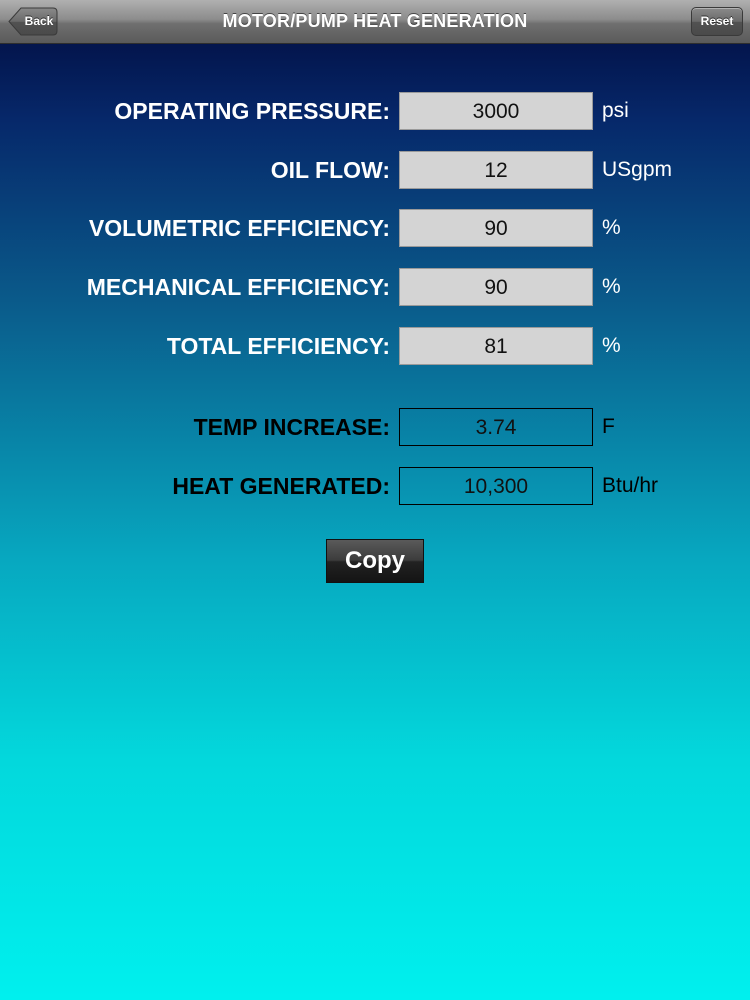  Describe the element at coordinates (239, 228) in the screenshot. I see `volumetric-efficiency-label: VOLUMETRIC EFFICIENCY:` at that location.